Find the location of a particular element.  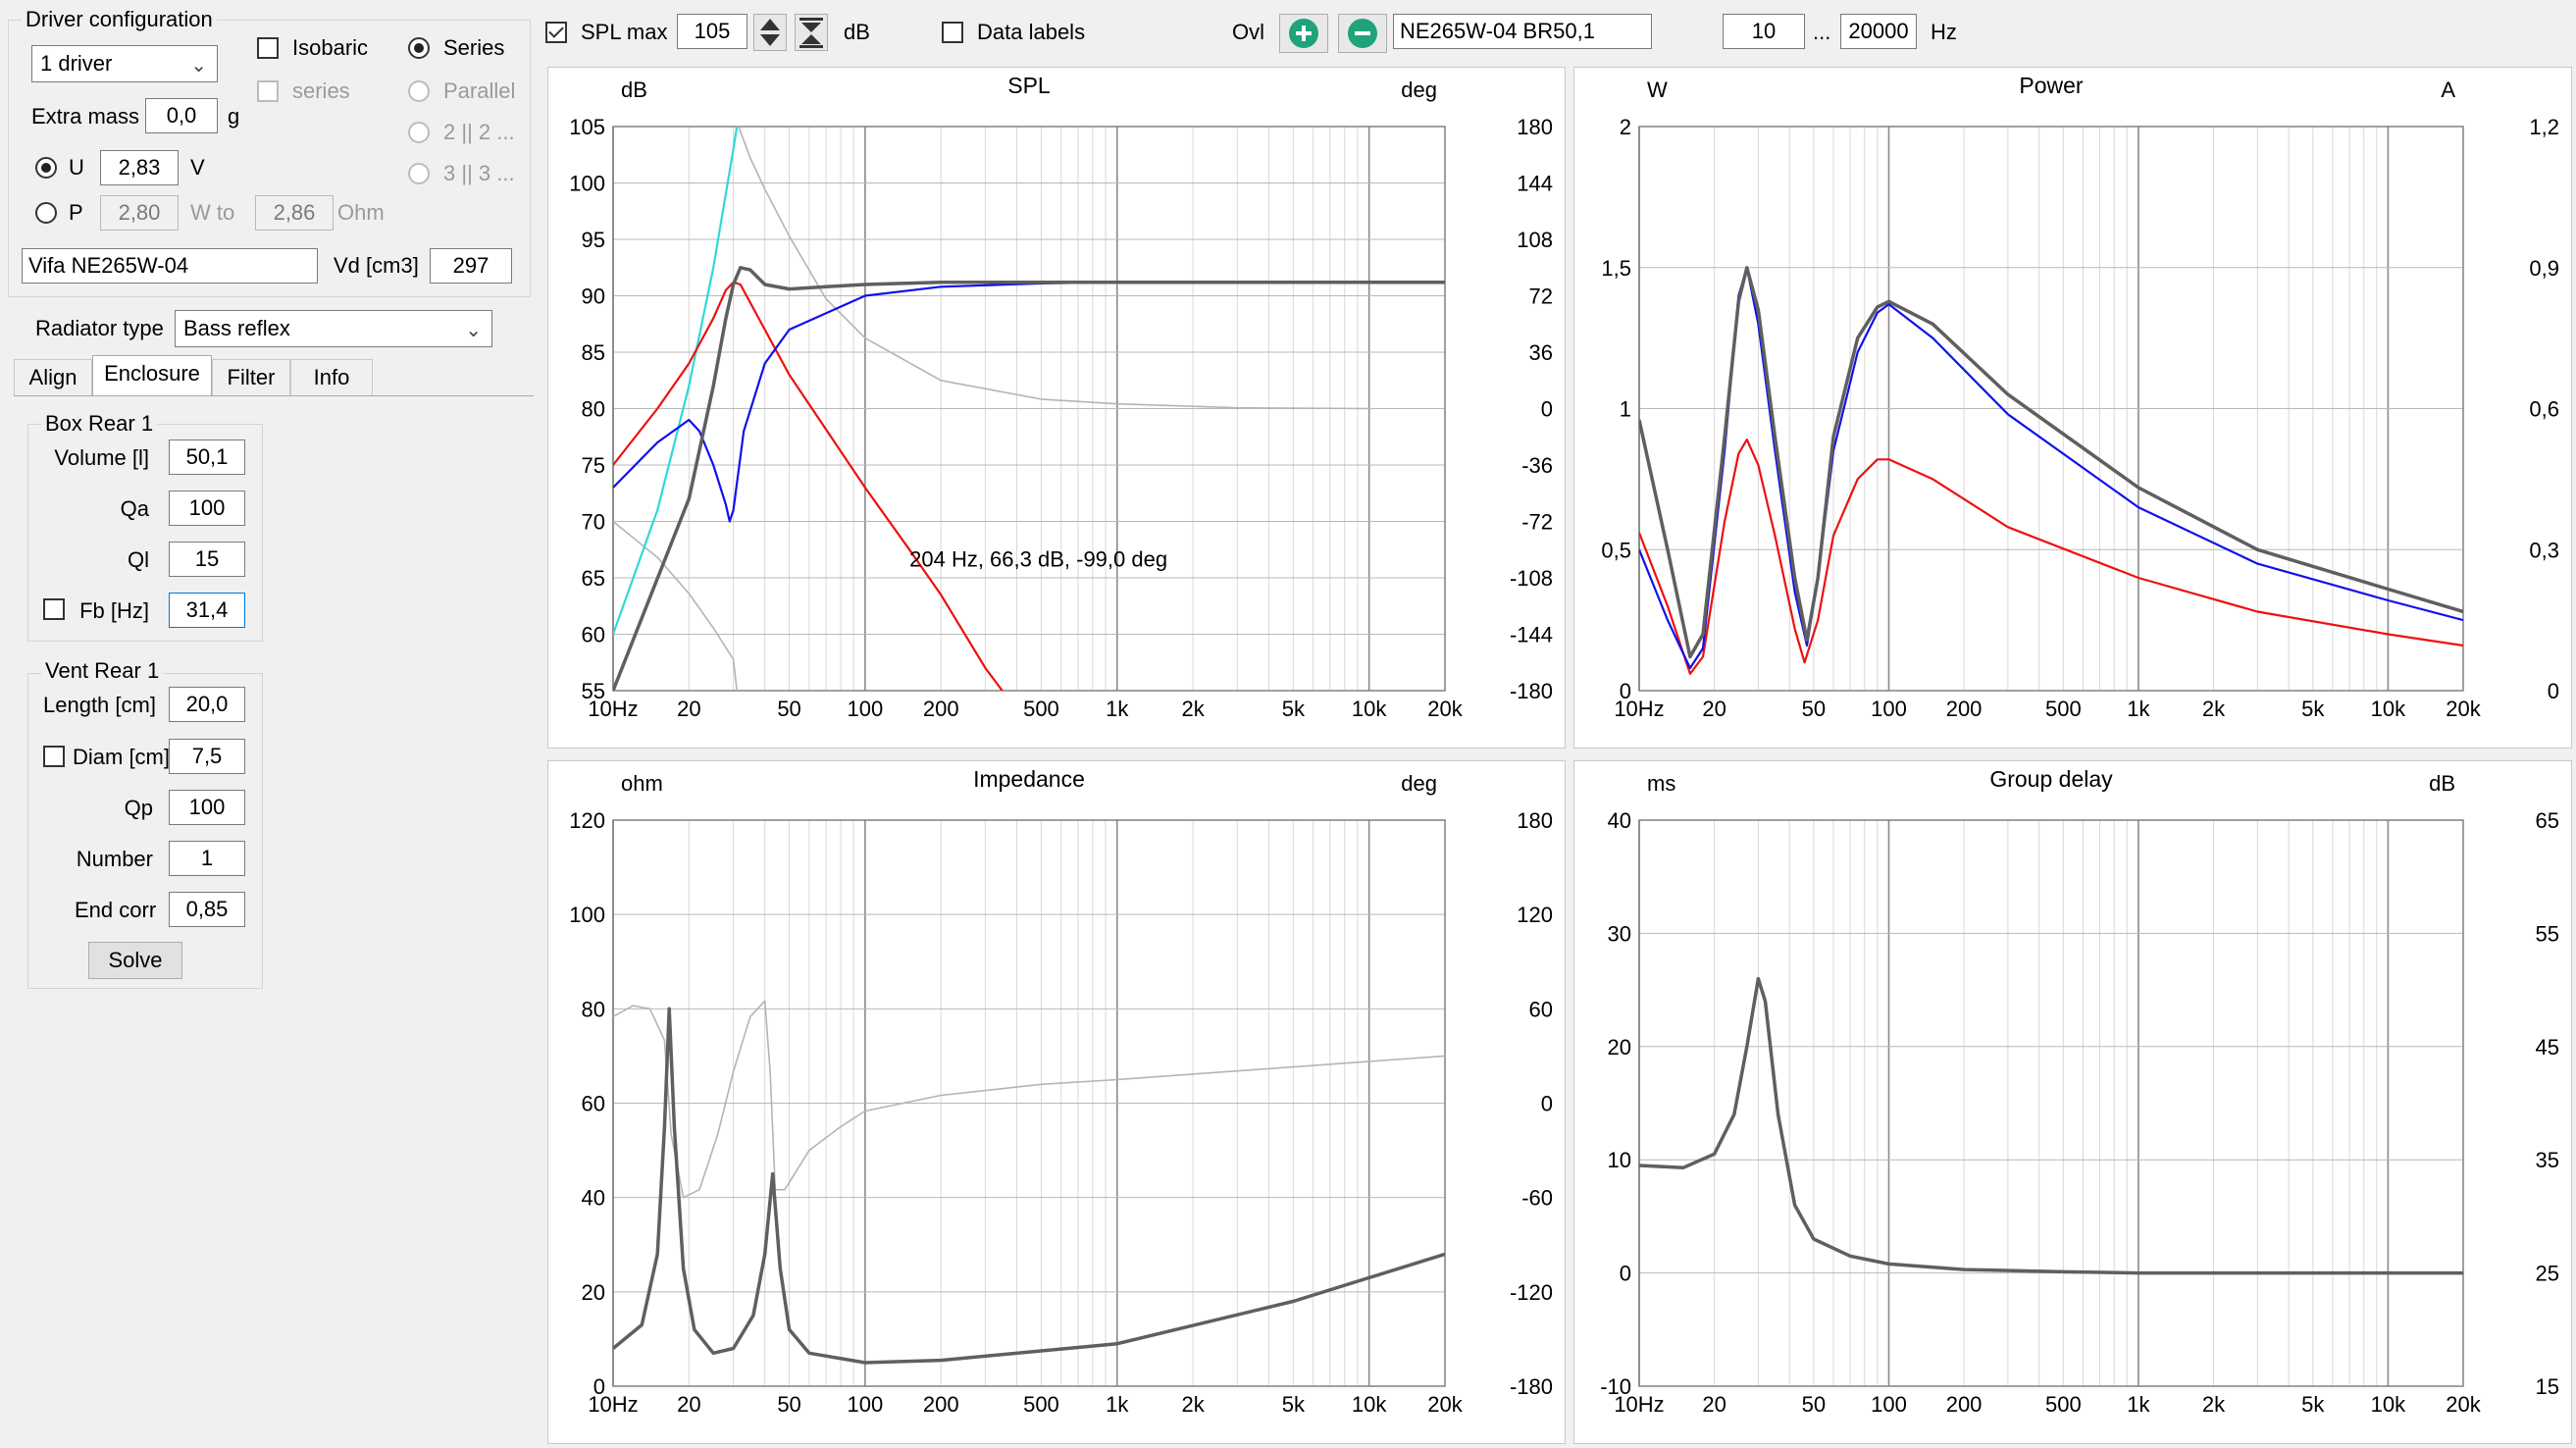

x-tick-label: 5k is located at coordinates (2313, 709).